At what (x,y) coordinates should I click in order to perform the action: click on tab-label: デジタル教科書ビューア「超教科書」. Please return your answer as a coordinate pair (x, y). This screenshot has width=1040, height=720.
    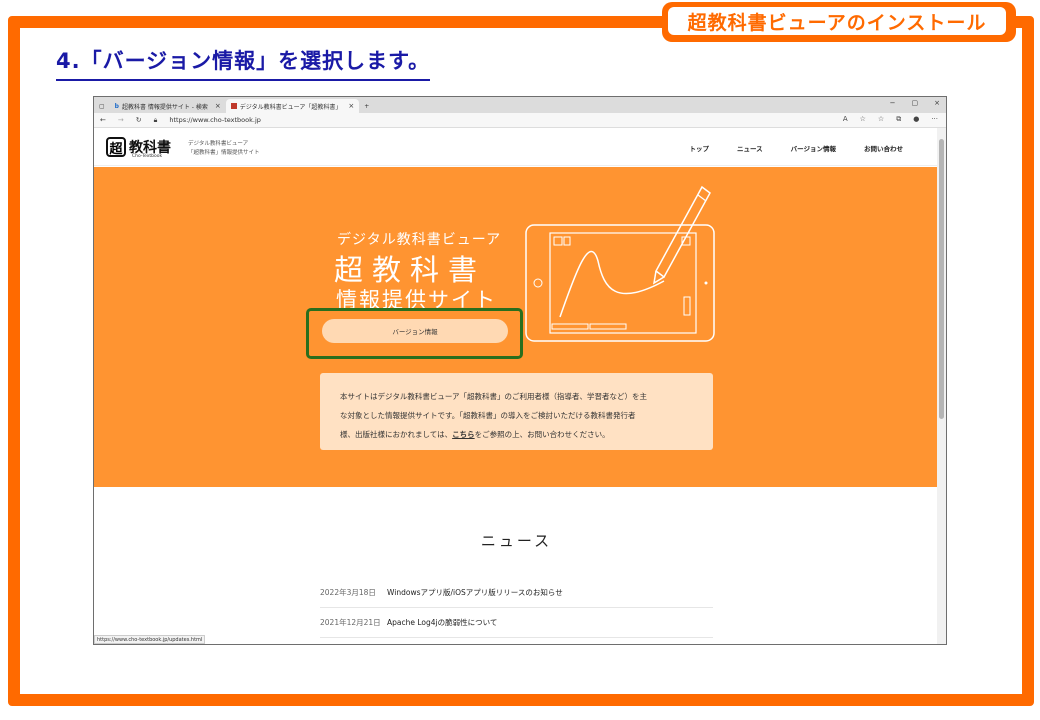
    Looking at the image, I should click on (290, 107).